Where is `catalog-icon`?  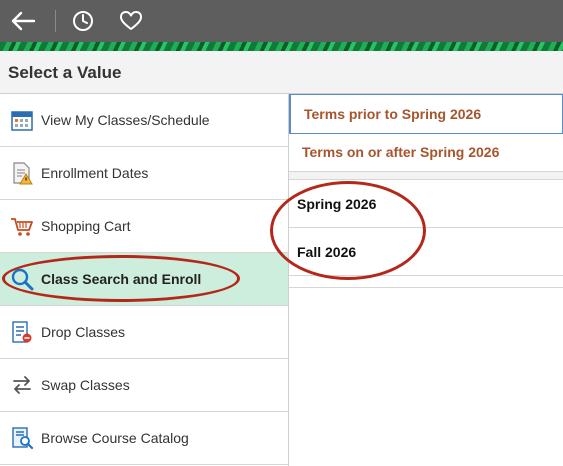
catalog-icon is located at coordinates (23, 438).